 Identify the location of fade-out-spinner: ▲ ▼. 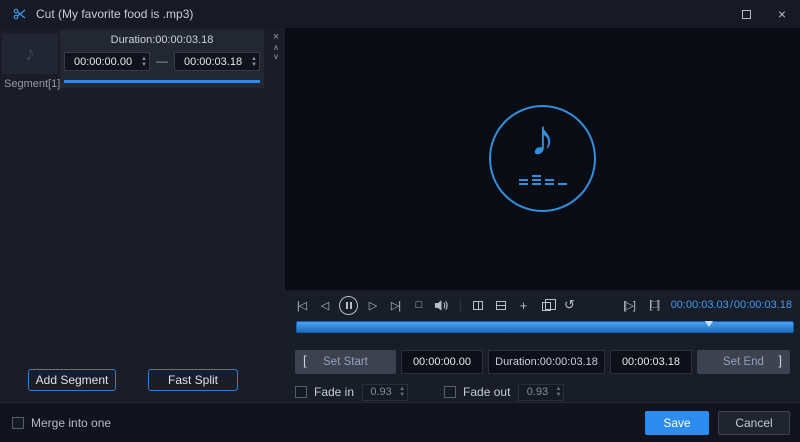
(558, 392).